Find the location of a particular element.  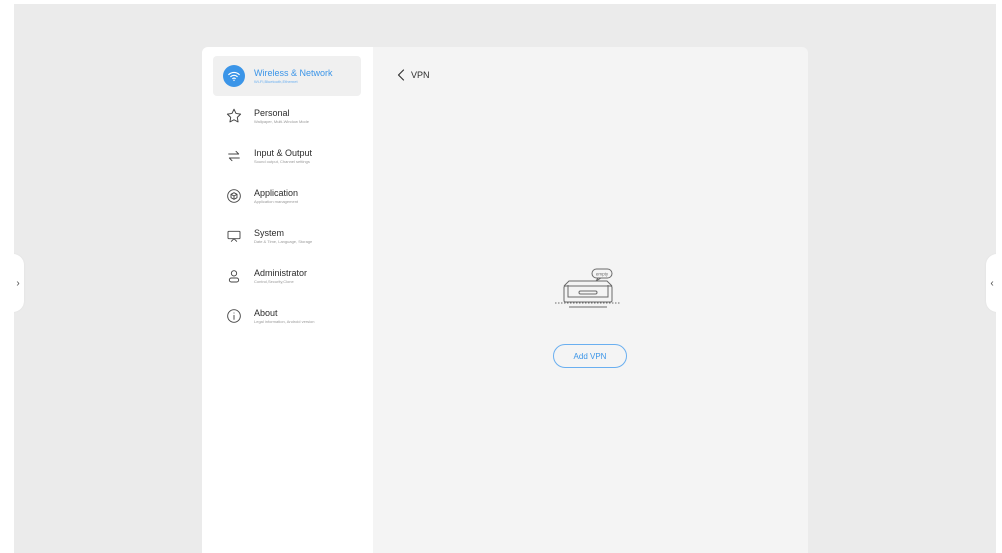

chevron-left-icon is located at coordinates (401, 75).